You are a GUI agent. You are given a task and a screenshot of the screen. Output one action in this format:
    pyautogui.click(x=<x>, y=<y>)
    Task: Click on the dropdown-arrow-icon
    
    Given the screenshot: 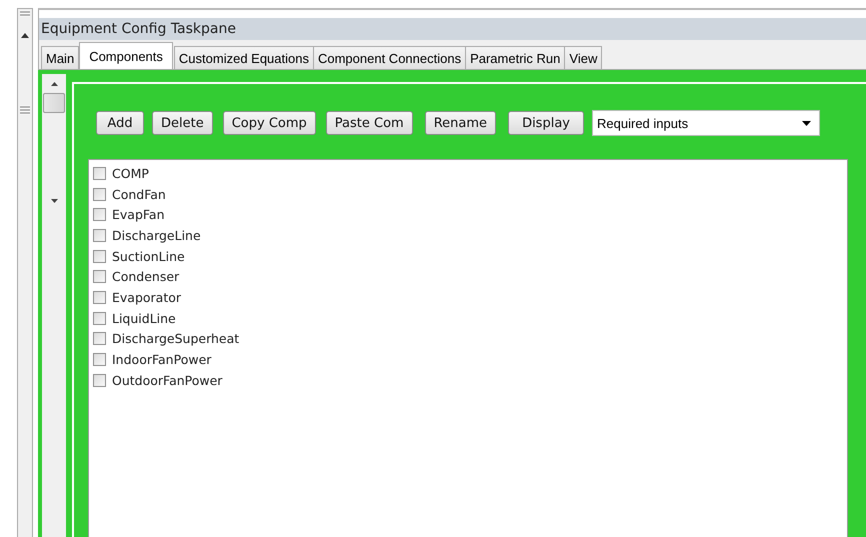 What is the action you would take?
    pyautogui.click(x=807, y=123)
    